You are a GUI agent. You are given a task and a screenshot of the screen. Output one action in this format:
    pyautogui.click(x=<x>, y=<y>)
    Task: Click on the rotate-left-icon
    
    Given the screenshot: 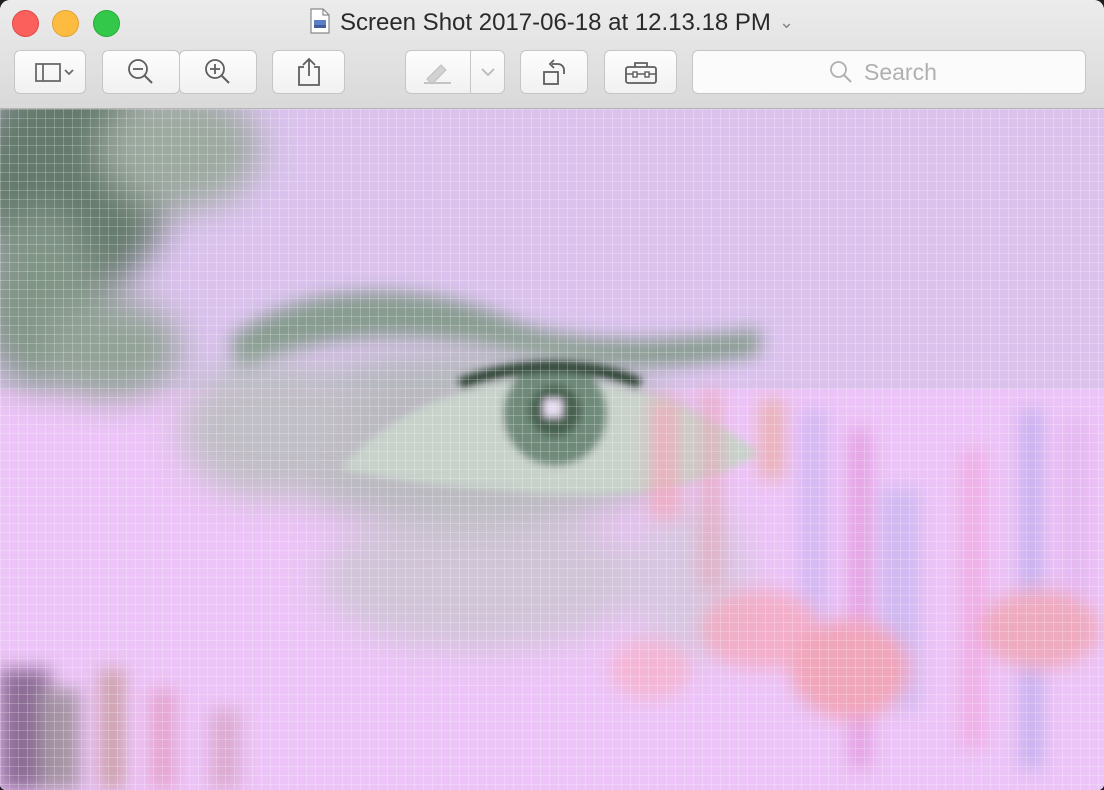 What is the action you would take?
    pyautogui.click(x=554, y=72)
    